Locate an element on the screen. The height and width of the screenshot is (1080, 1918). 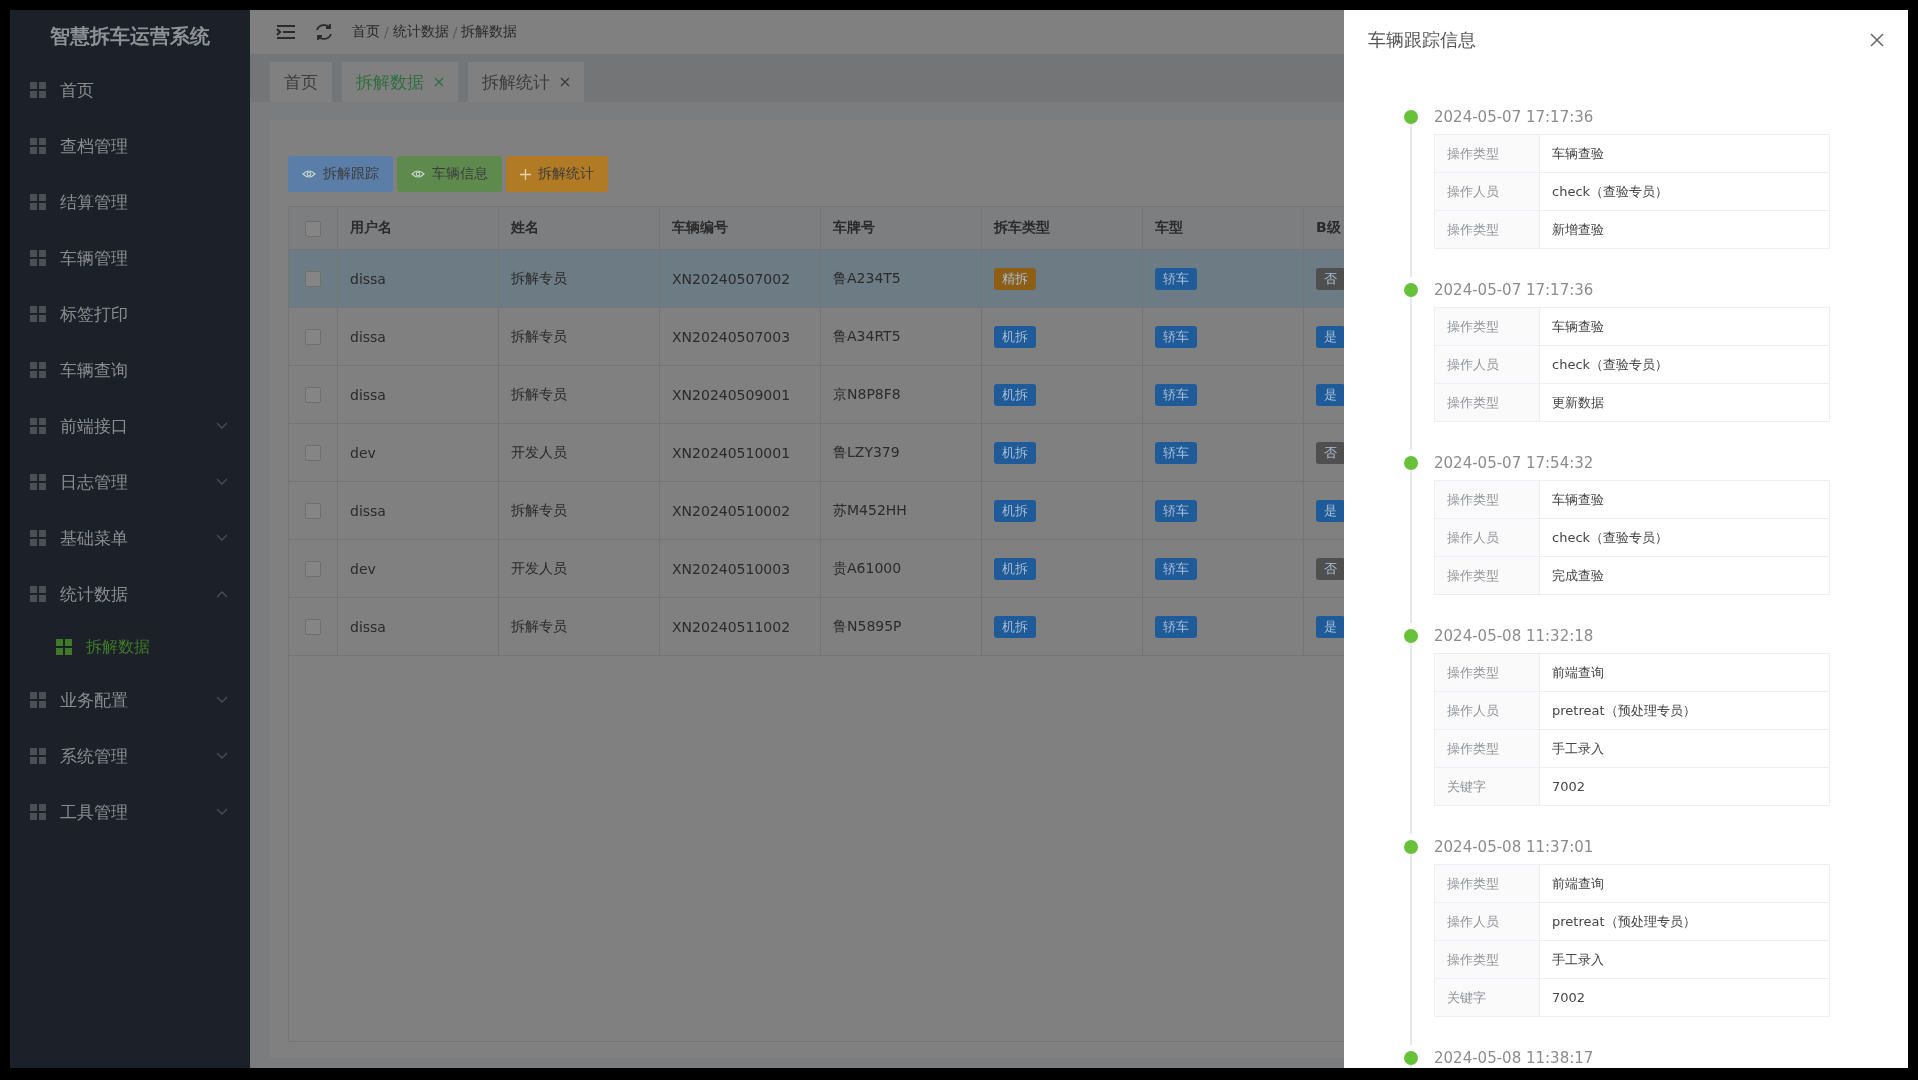
table-cell: XN20240510001 is located at coordinates (740, 452).